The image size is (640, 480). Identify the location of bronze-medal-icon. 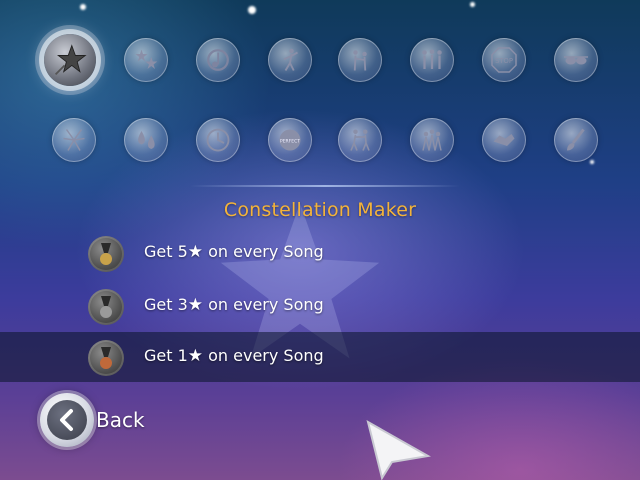
(106, 358).